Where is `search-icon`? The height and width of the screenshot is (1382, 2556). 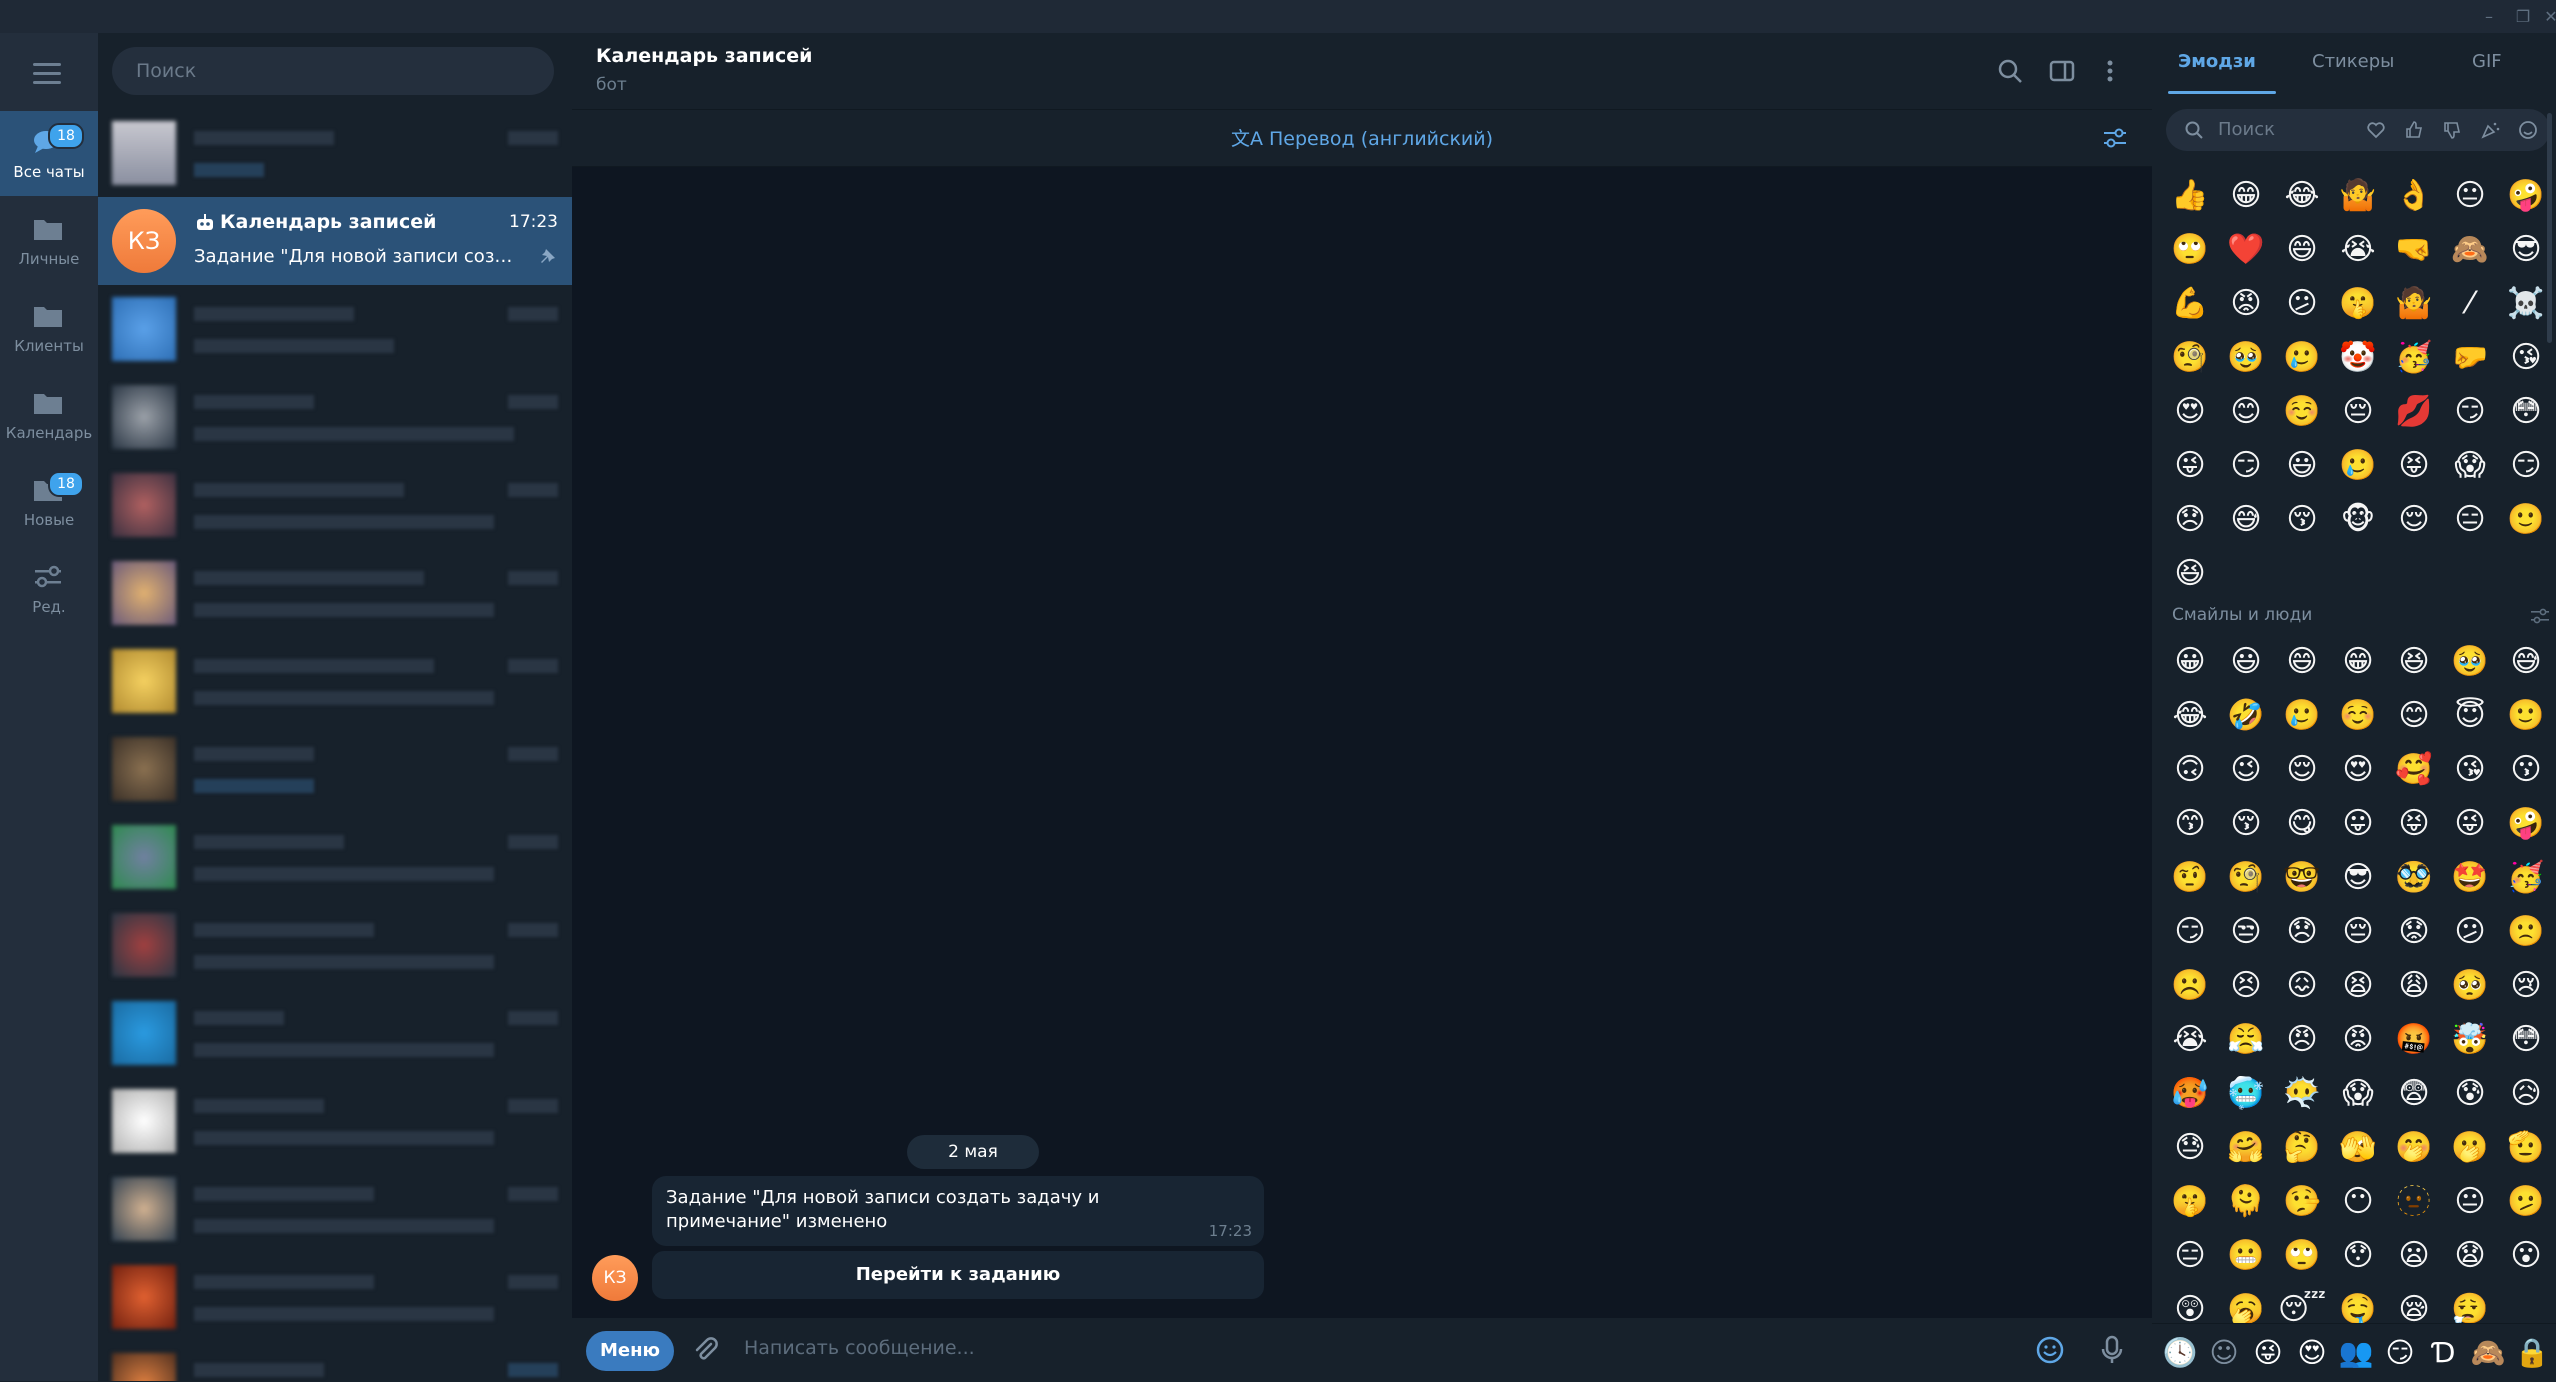
search-icon is located at coordinates (2010, 71).